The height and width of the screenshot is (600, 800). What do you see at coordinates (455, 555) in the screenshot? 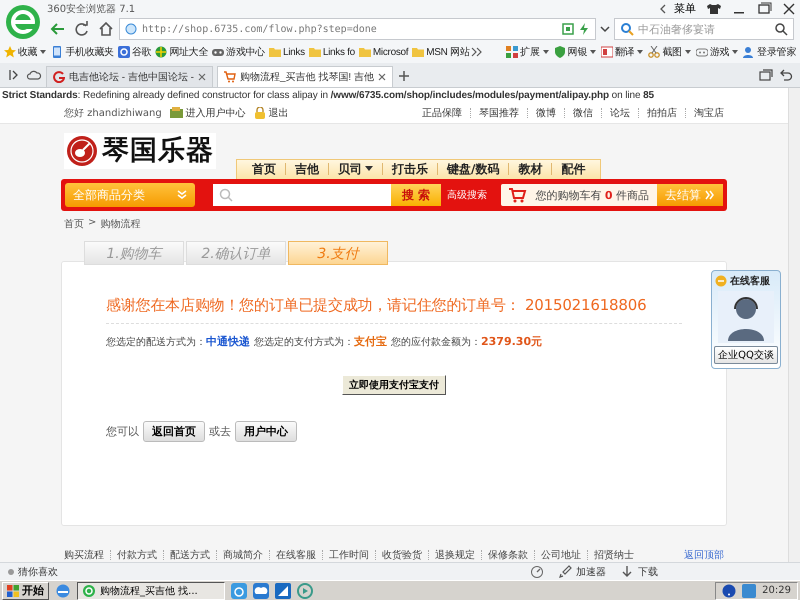
I see `footer-link: 退换规定` at bounding box center [455, 555].